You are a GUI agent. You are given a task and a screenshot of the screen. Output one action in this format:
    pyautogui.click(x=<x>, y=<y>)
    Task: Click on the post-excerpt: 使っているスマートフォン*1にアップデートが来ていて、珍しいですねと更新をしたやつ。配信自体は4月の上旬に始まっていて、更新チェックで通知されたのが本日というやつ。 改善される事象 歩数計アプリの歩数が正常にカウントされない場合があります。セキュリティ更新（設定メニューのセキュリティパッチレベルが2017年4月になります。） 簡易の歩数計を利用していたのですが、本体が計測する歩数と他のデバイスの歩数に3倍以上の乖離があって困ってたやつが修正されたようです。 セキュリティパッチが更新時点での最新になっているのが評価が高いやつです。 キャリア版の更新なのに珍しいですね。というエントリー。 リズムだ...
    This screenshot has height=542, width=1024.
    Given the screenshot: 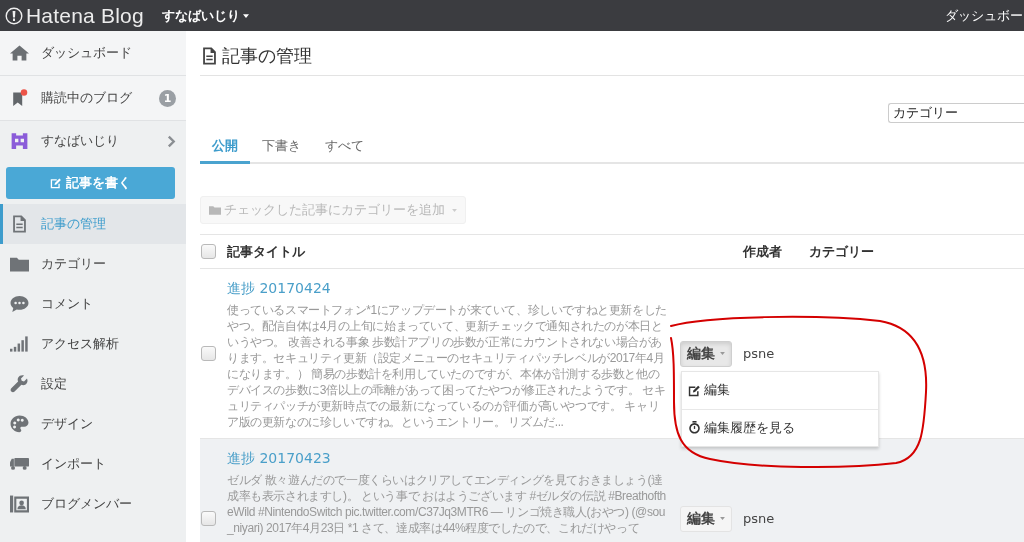 What is the action you would take?
    pyautogui.click(x=447, y=366)
    